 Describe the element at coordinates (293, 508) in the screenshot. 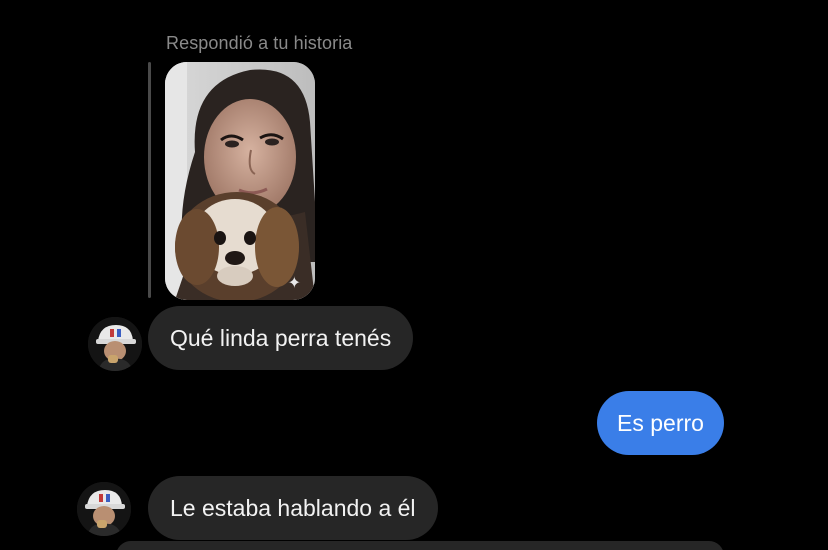

I see `message-bubble-incoming: Le estaba hablando a él` at that location.